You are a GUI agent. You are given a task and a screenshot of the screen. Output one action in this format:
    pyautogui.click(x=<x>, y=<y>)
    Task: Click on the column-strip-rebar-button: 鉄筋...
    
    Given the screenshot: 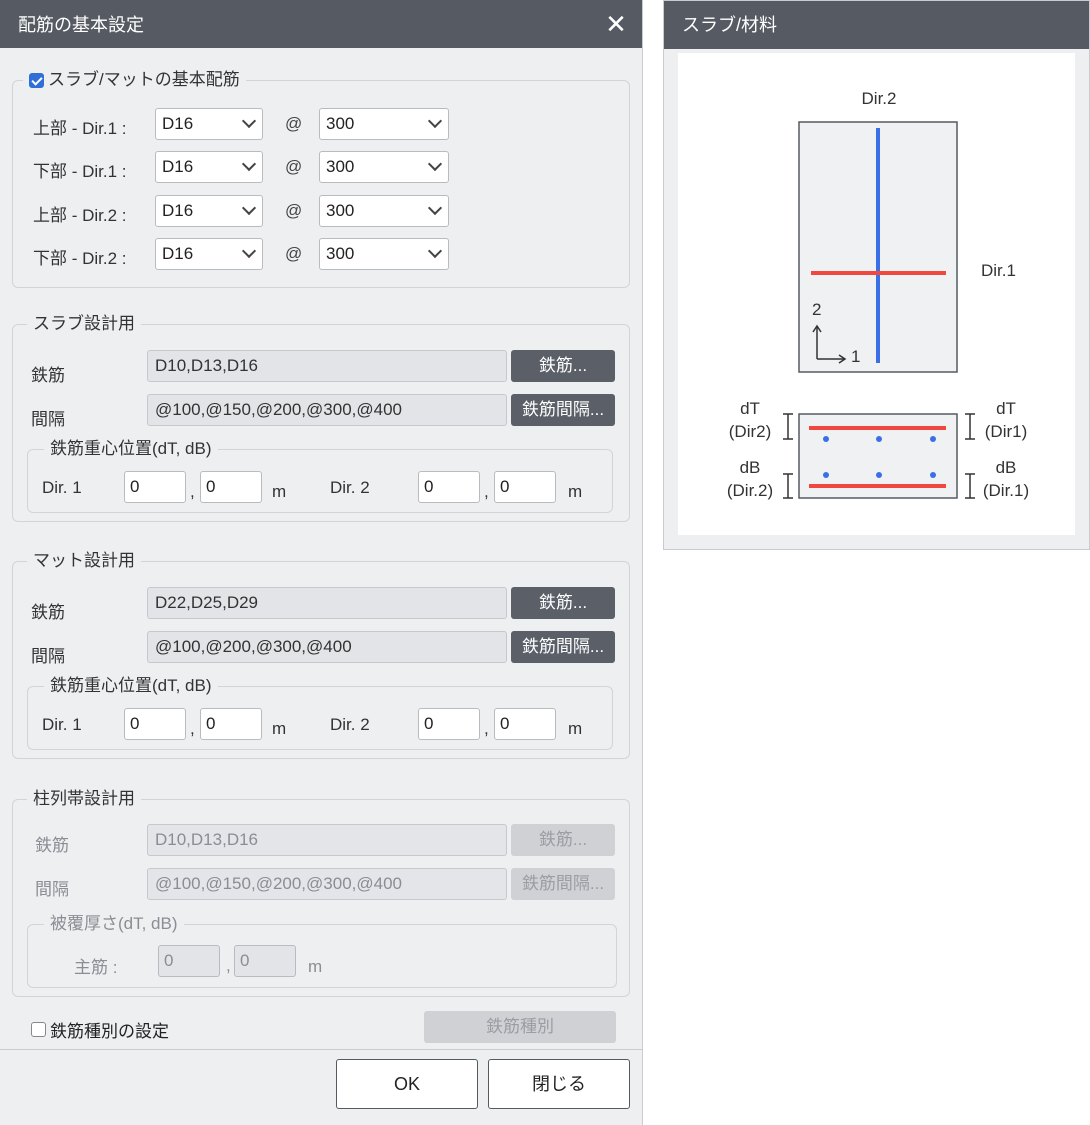 What is the action you would take?
    pyautogui.click(x=563, y=840)
    